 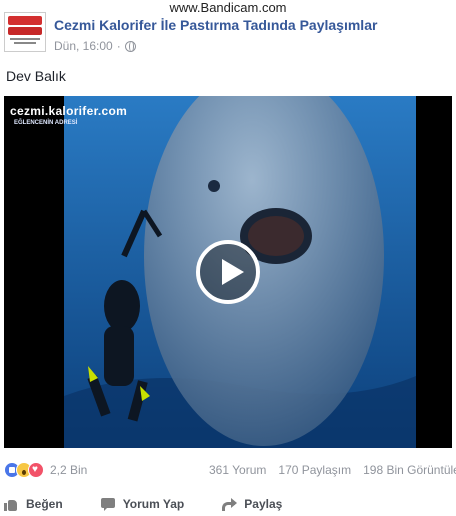 I want to click on post-text: Dev Balık, so click(x=36, y=76).